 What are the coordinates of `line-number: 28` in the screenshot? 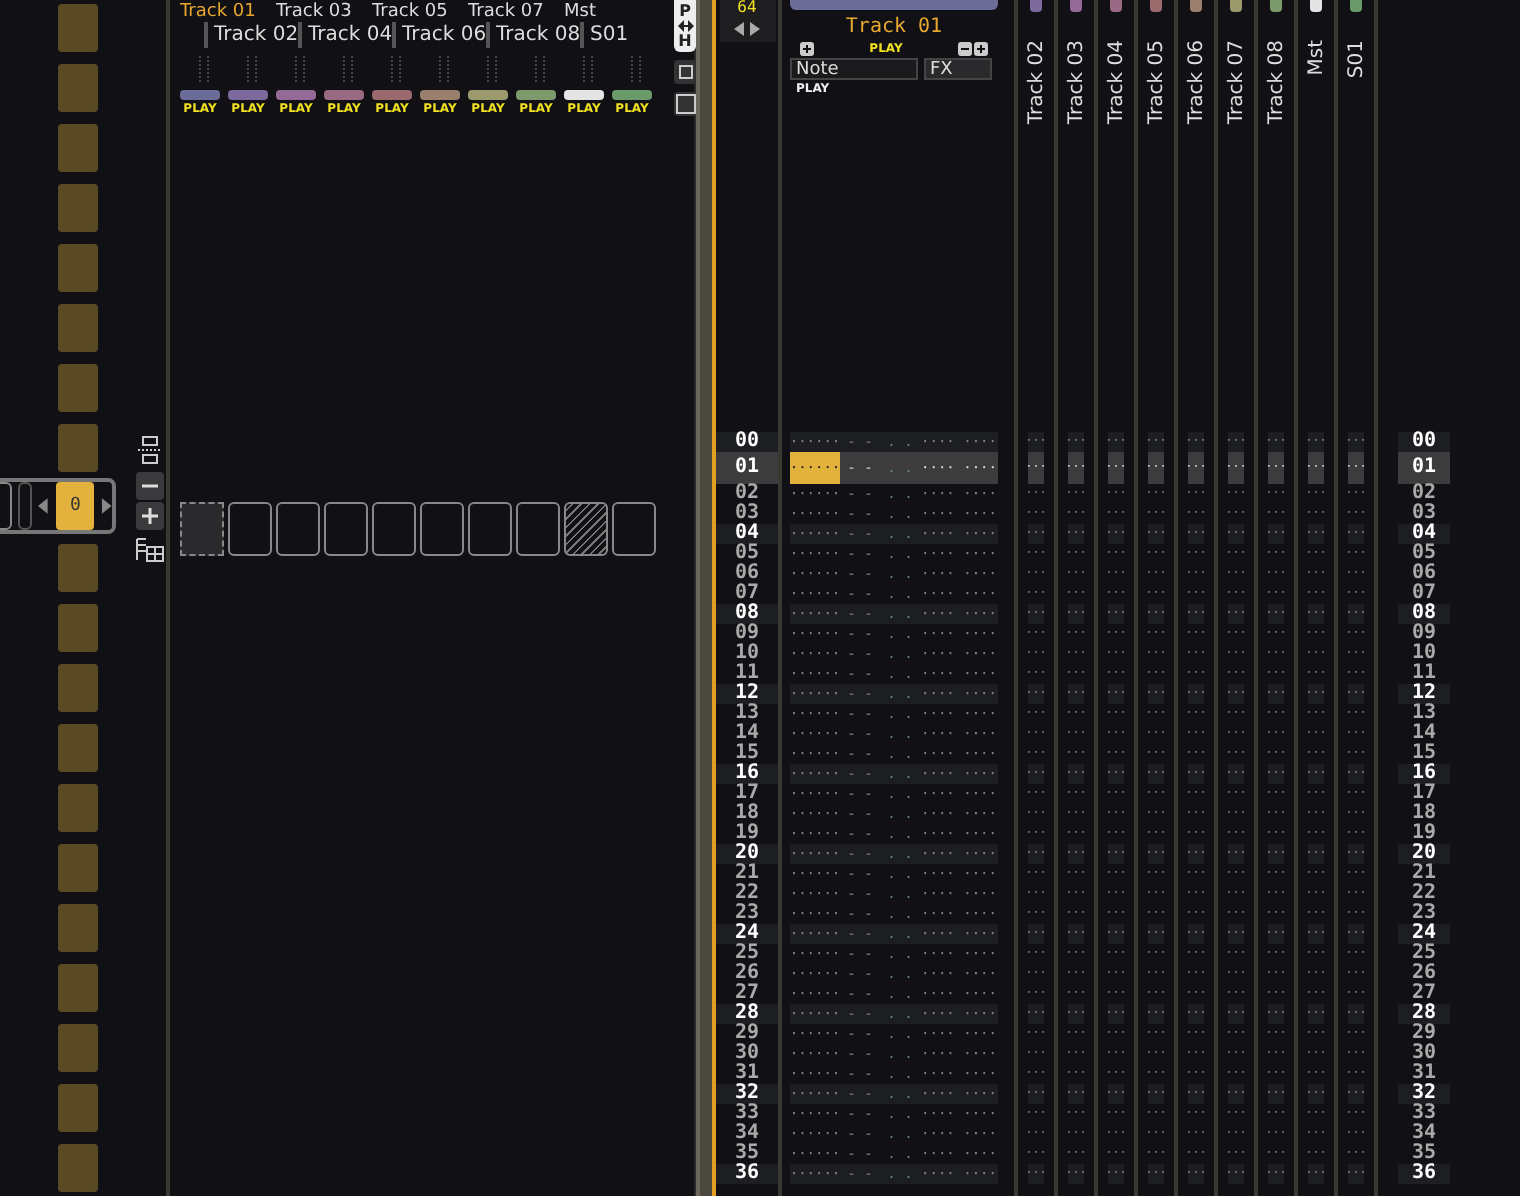 It's located at (747, 1014).